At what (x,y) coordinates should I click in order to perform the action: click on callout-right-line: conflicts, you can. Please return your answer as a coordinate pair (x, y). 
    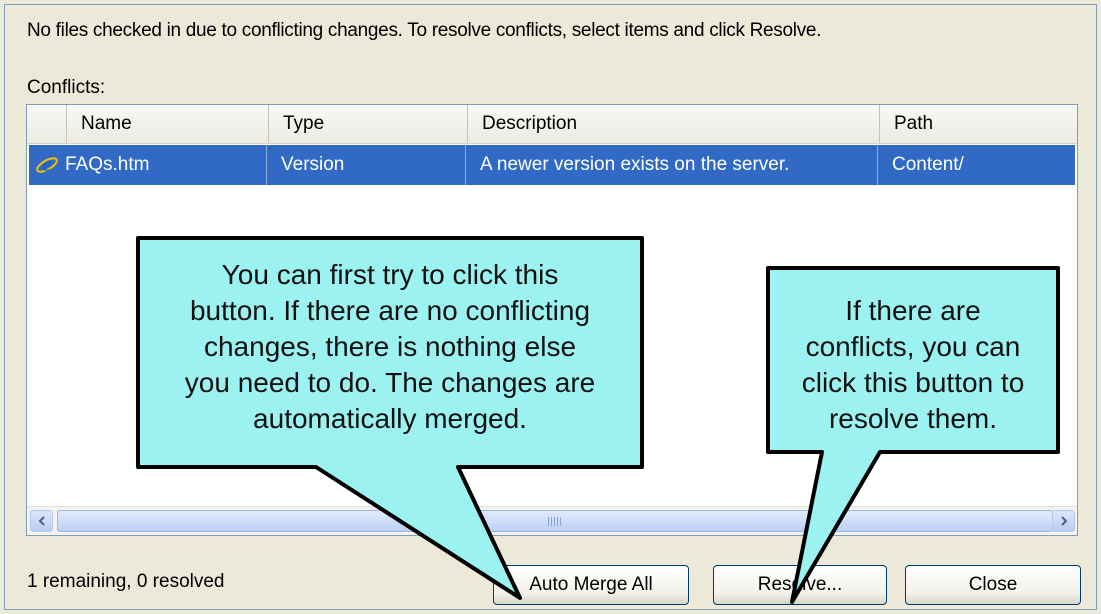
    Looking at the image, I should click on (913, 346).